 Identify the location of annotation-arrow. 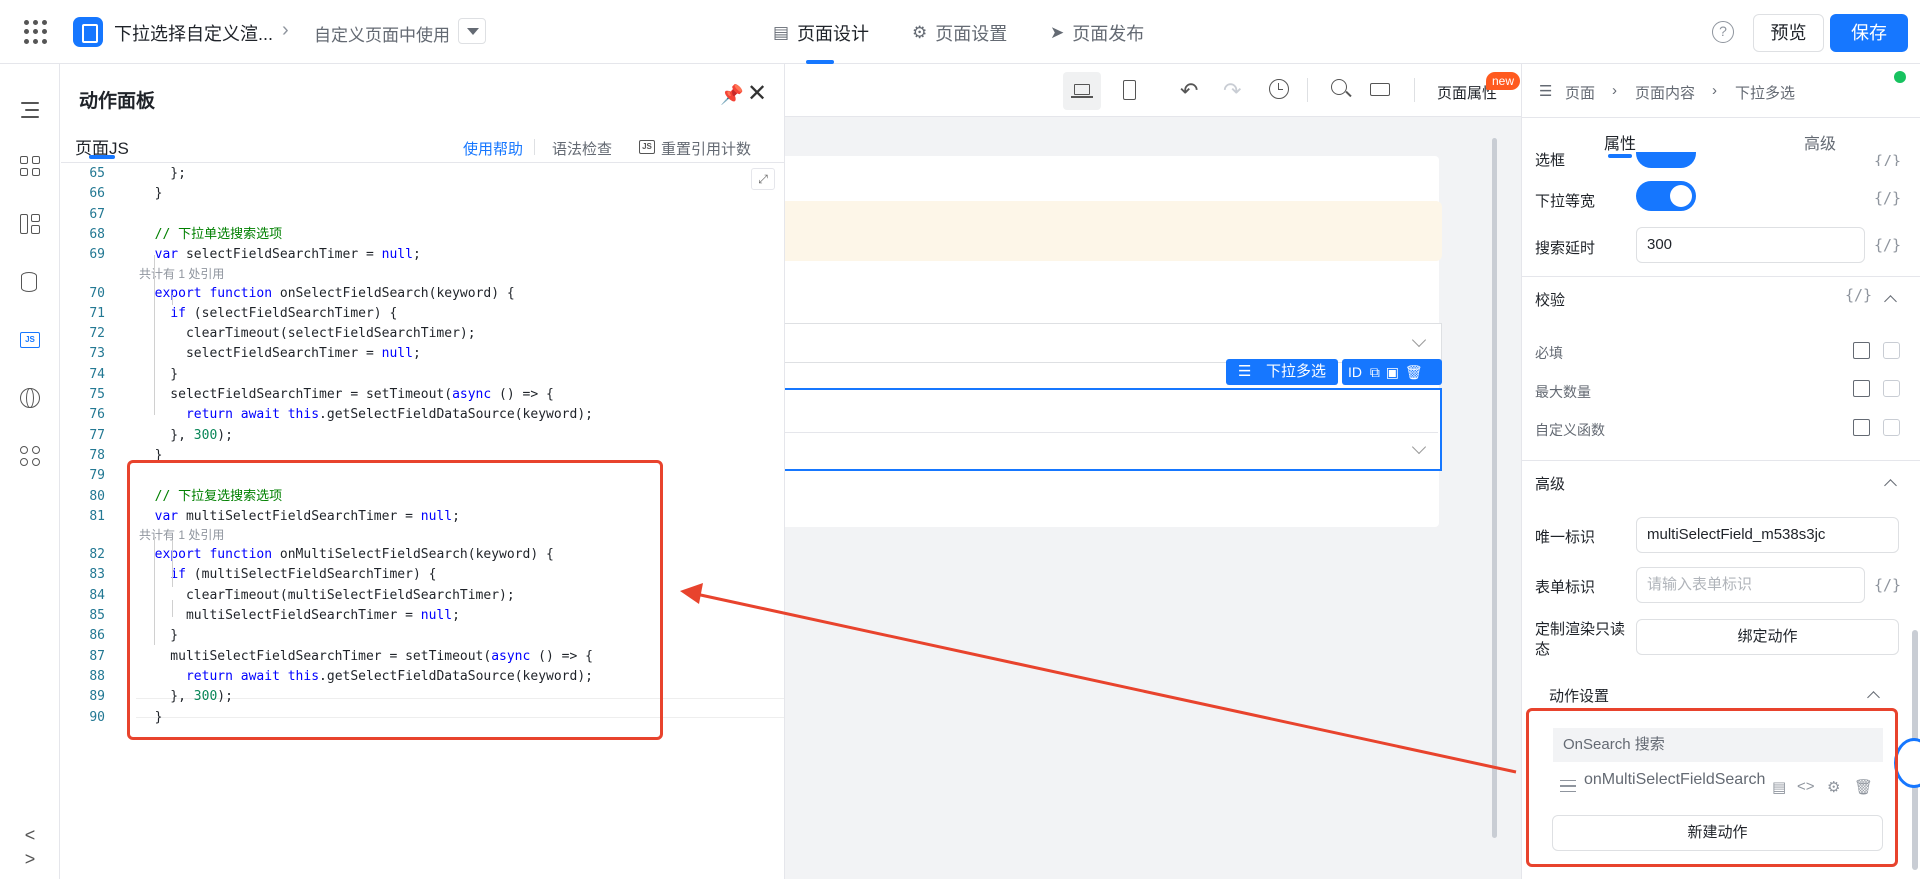
(1098, 678).